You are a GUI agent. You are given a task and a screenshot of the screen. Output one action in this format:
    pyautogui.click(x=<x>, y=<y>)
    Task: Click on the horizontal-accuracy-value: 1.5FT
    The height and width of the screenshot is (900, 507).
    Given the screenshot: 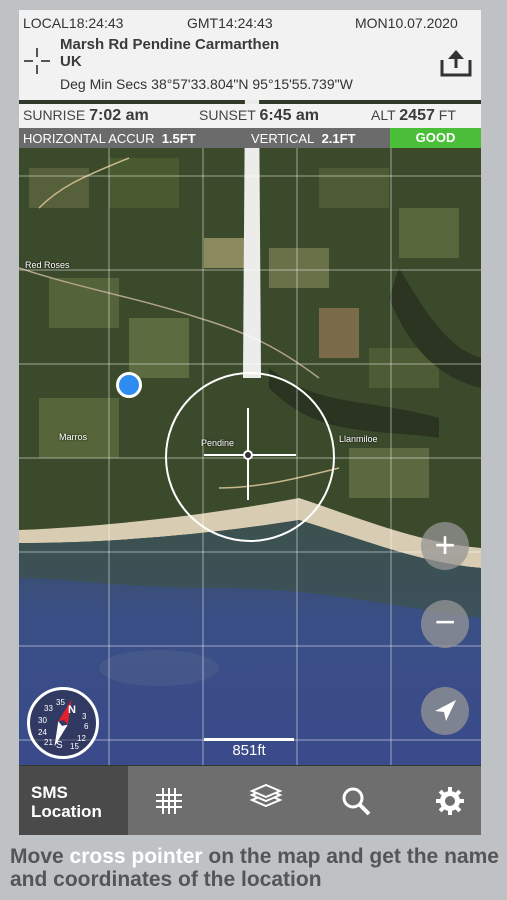 What is the action you would take?
    pyautogui.click(x=178, y=138)
    